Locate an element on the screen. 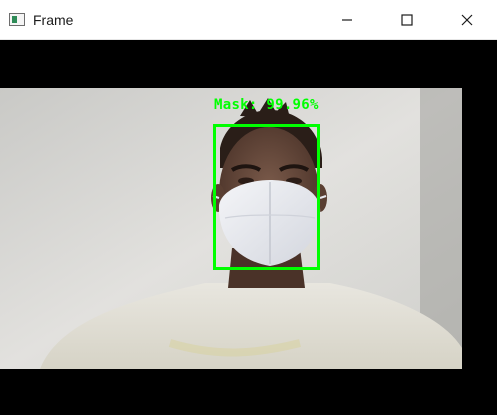  detection-label: Mask: 99.96% is located at coordinates (266, 105).